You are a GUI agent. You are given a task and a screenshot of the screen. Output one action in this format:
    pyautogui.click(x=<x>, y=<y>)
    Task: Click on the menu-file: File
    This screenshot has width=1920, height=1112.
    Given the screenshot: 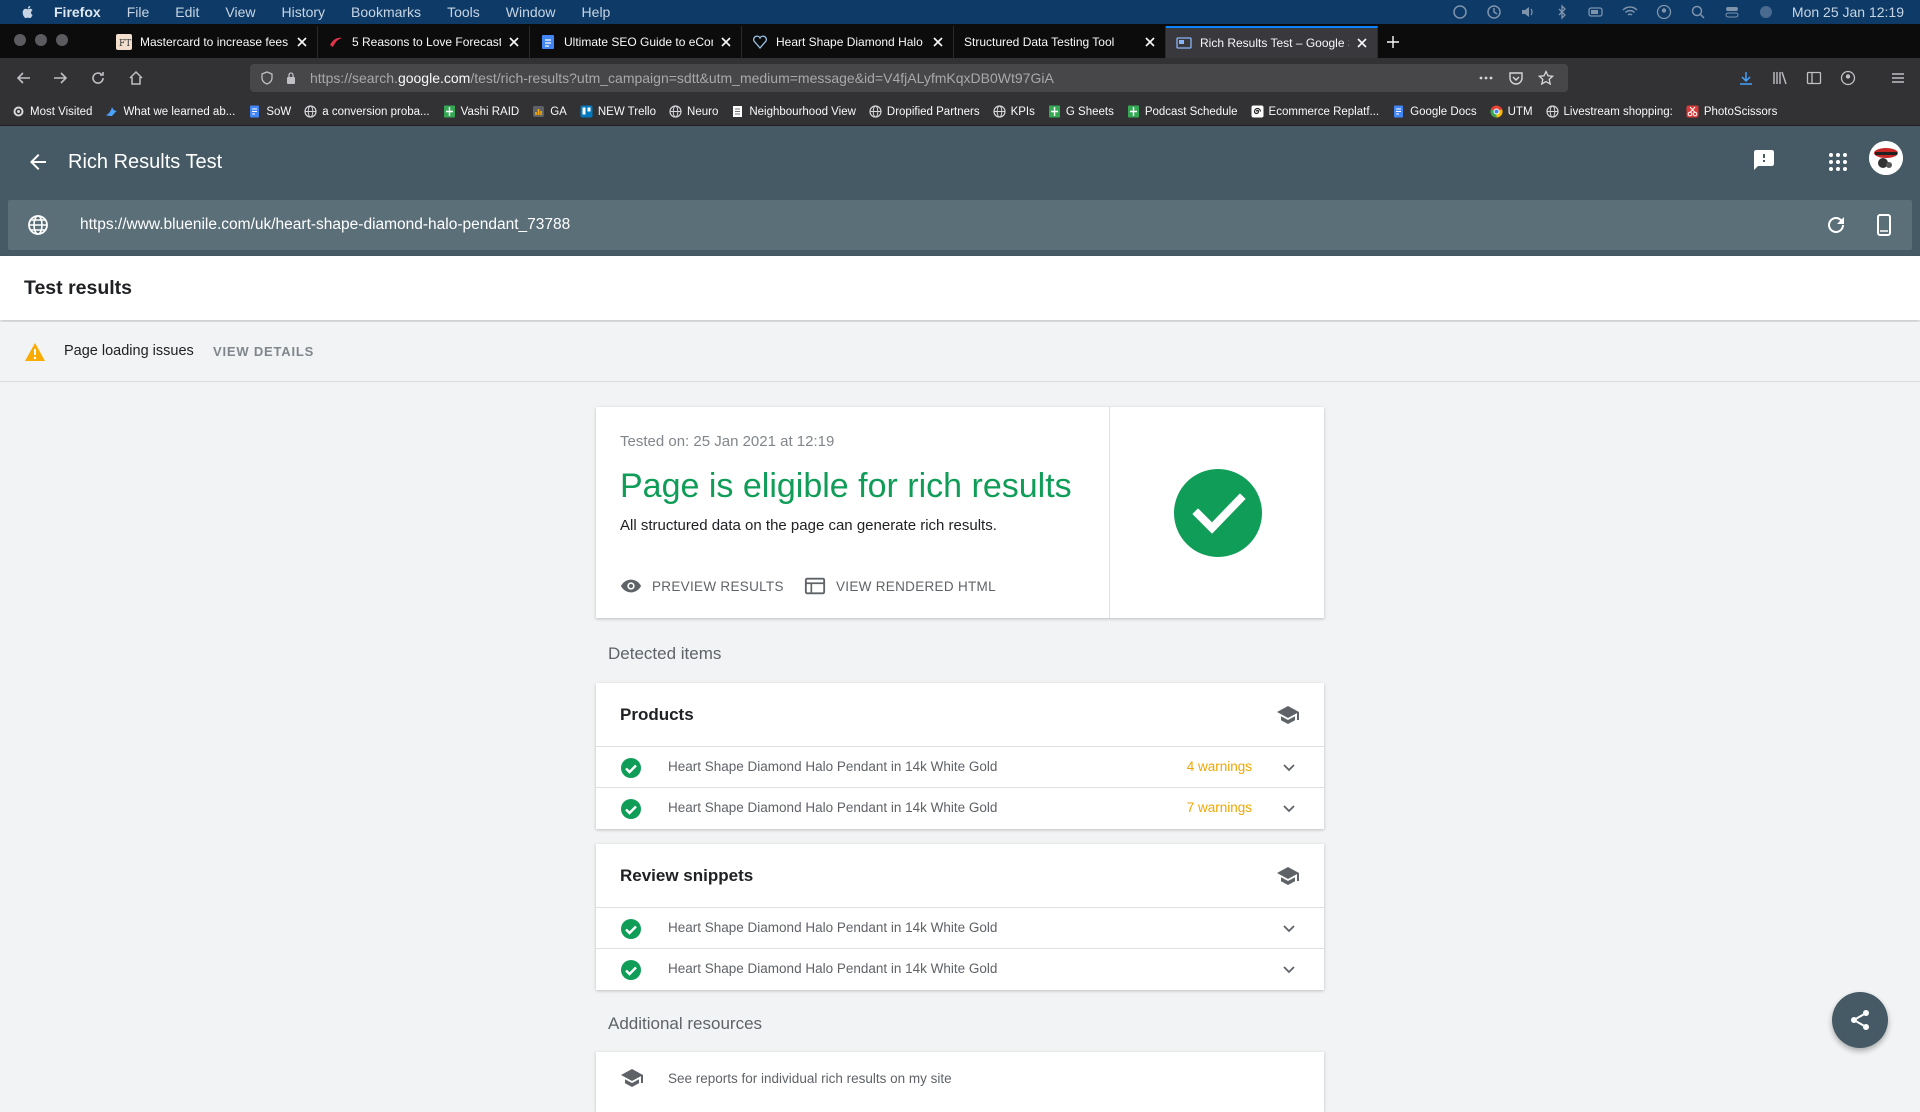 What is the action you would take?
    pyautogui.click(x=138, y=12)
    